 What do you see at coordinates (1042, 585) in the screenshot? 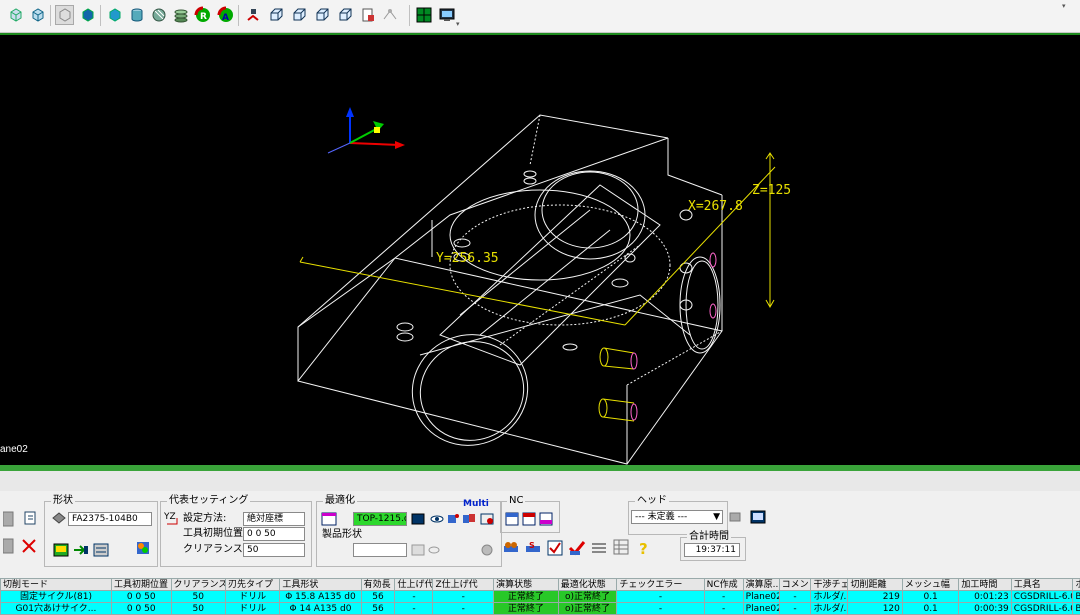
I see `column-header: 工具名` at bounding box center [1042, 585].